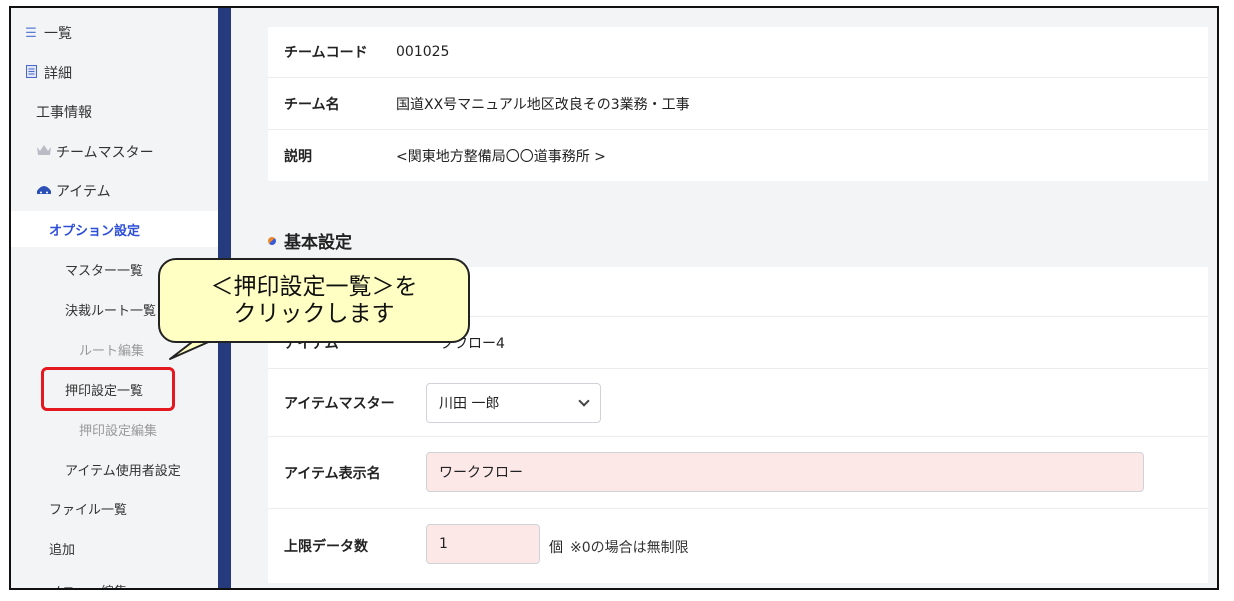 Image resolution: width=1234 pixels, height=601 pixels. I want to click on crown-icon, so click(43, 152).